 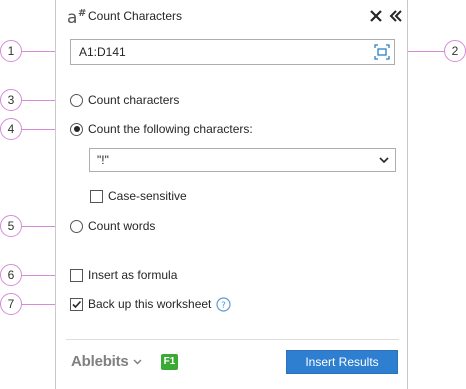 What do you see at coordinates (122, 226) in the screenshot?
I see `count-words-label: Count words` at bounding box center [122, 226].